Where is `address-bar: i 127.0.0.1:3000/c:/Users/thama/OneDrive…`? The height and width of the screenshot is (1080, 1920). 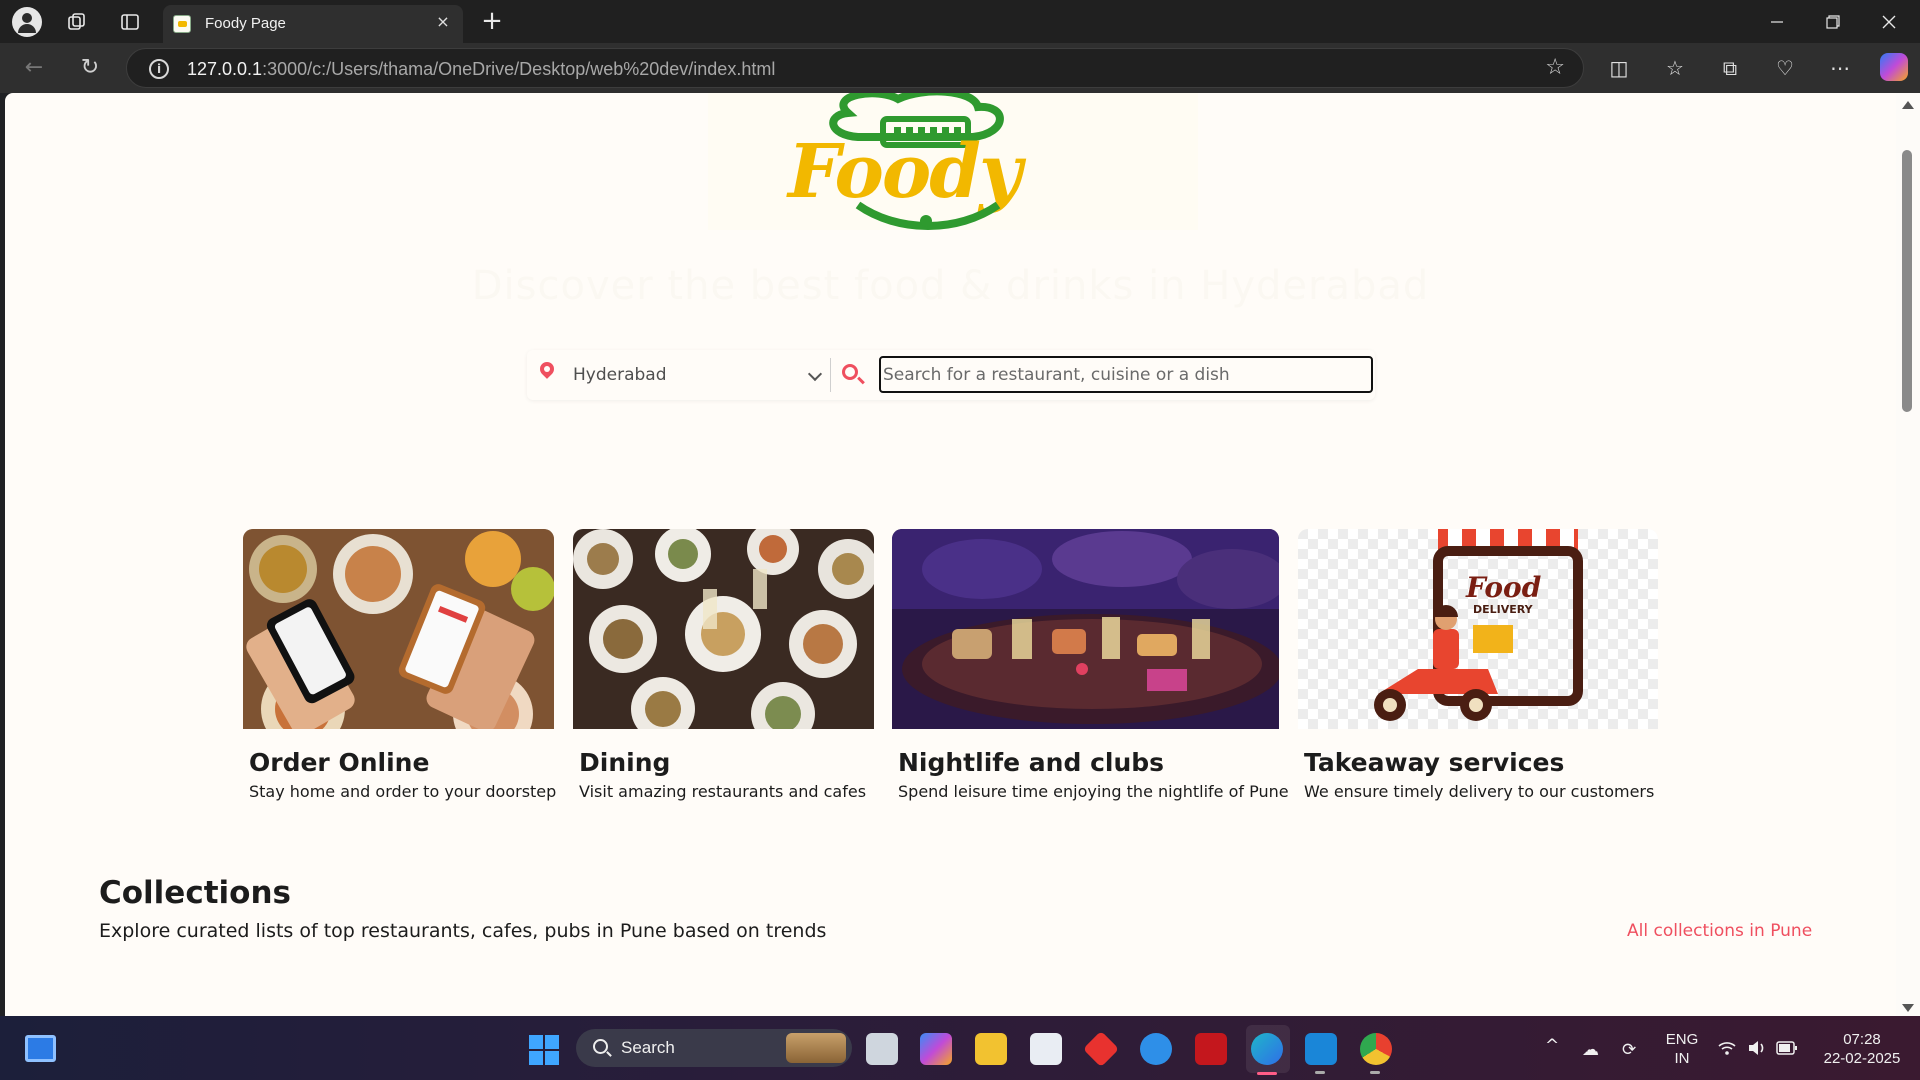 address-bar: i 127.0.0.1:3000/c:/Users/thama/OneDrive… is located at coordinates (855, 68).